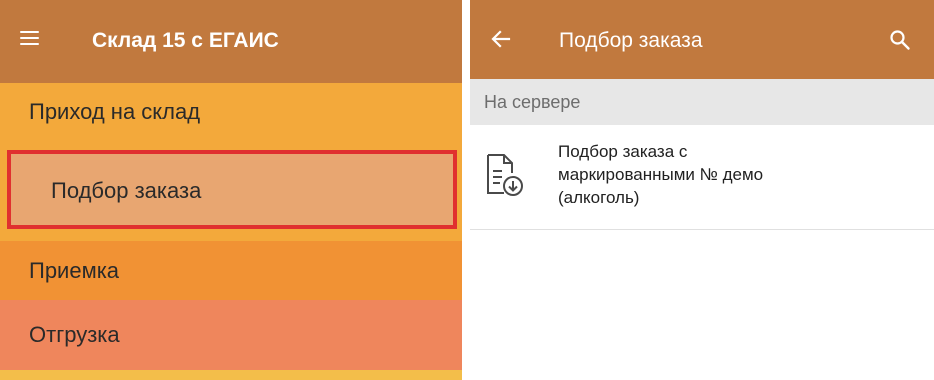 The image size is (934, 380). What do you see at coordinates (115, 111) in the screenshot?
I see `menu-item-label: Приход на склад` at bounding box center [115, 111].